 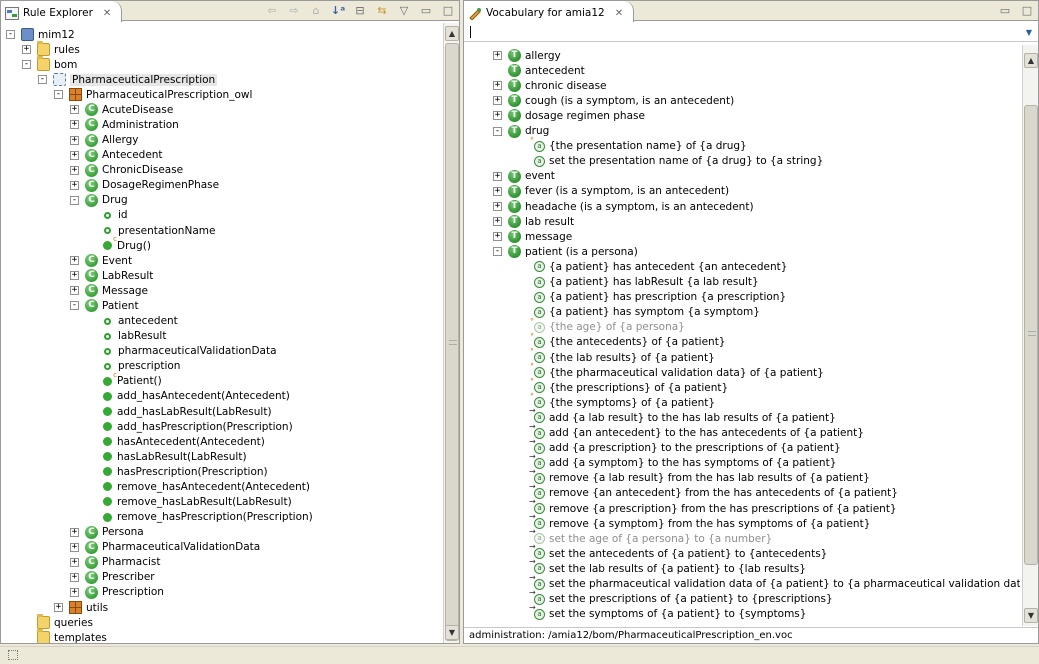 What do you see at coordinates (622, 356) in the screenshot?
I see `vocabulary-phrase: a ° {the lab results} of {a patient}` at bounding box center [622, 356].